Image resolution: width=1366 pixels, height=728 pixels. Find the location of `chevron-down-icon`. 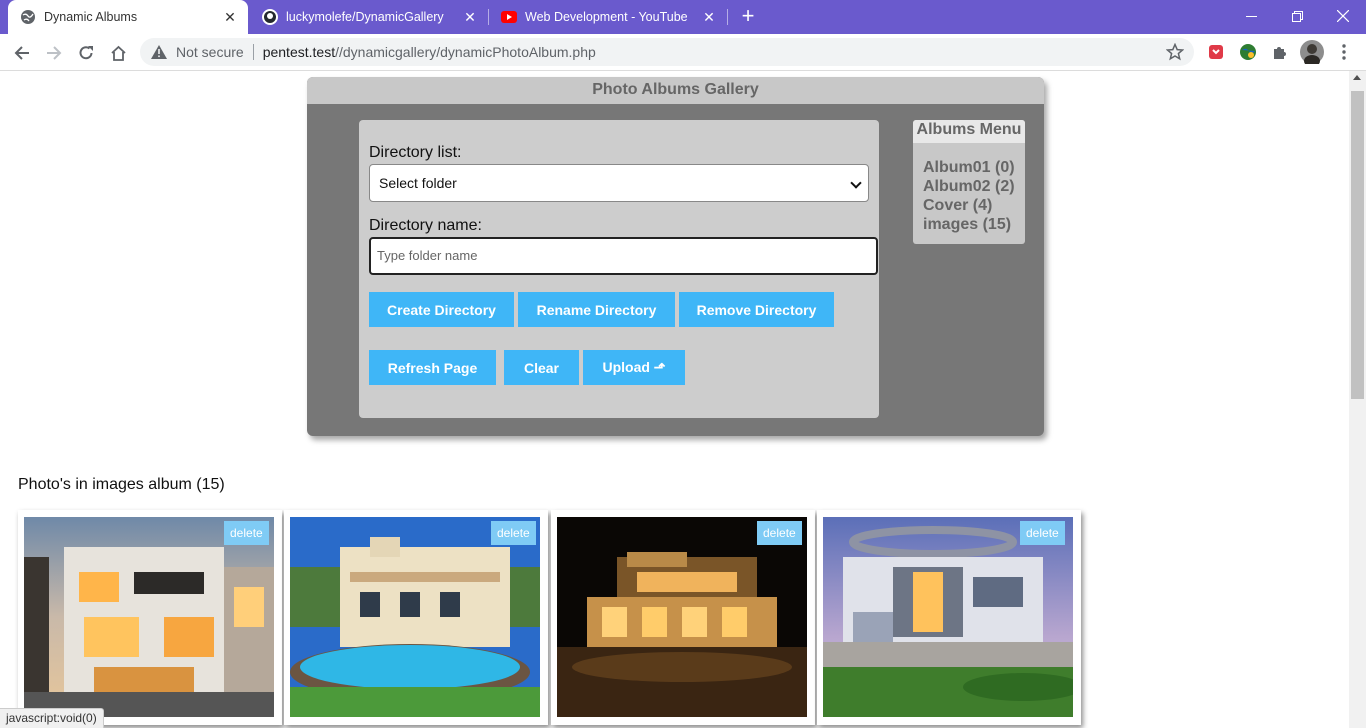

chevron-down-icon is located at coordinates (856, 183).